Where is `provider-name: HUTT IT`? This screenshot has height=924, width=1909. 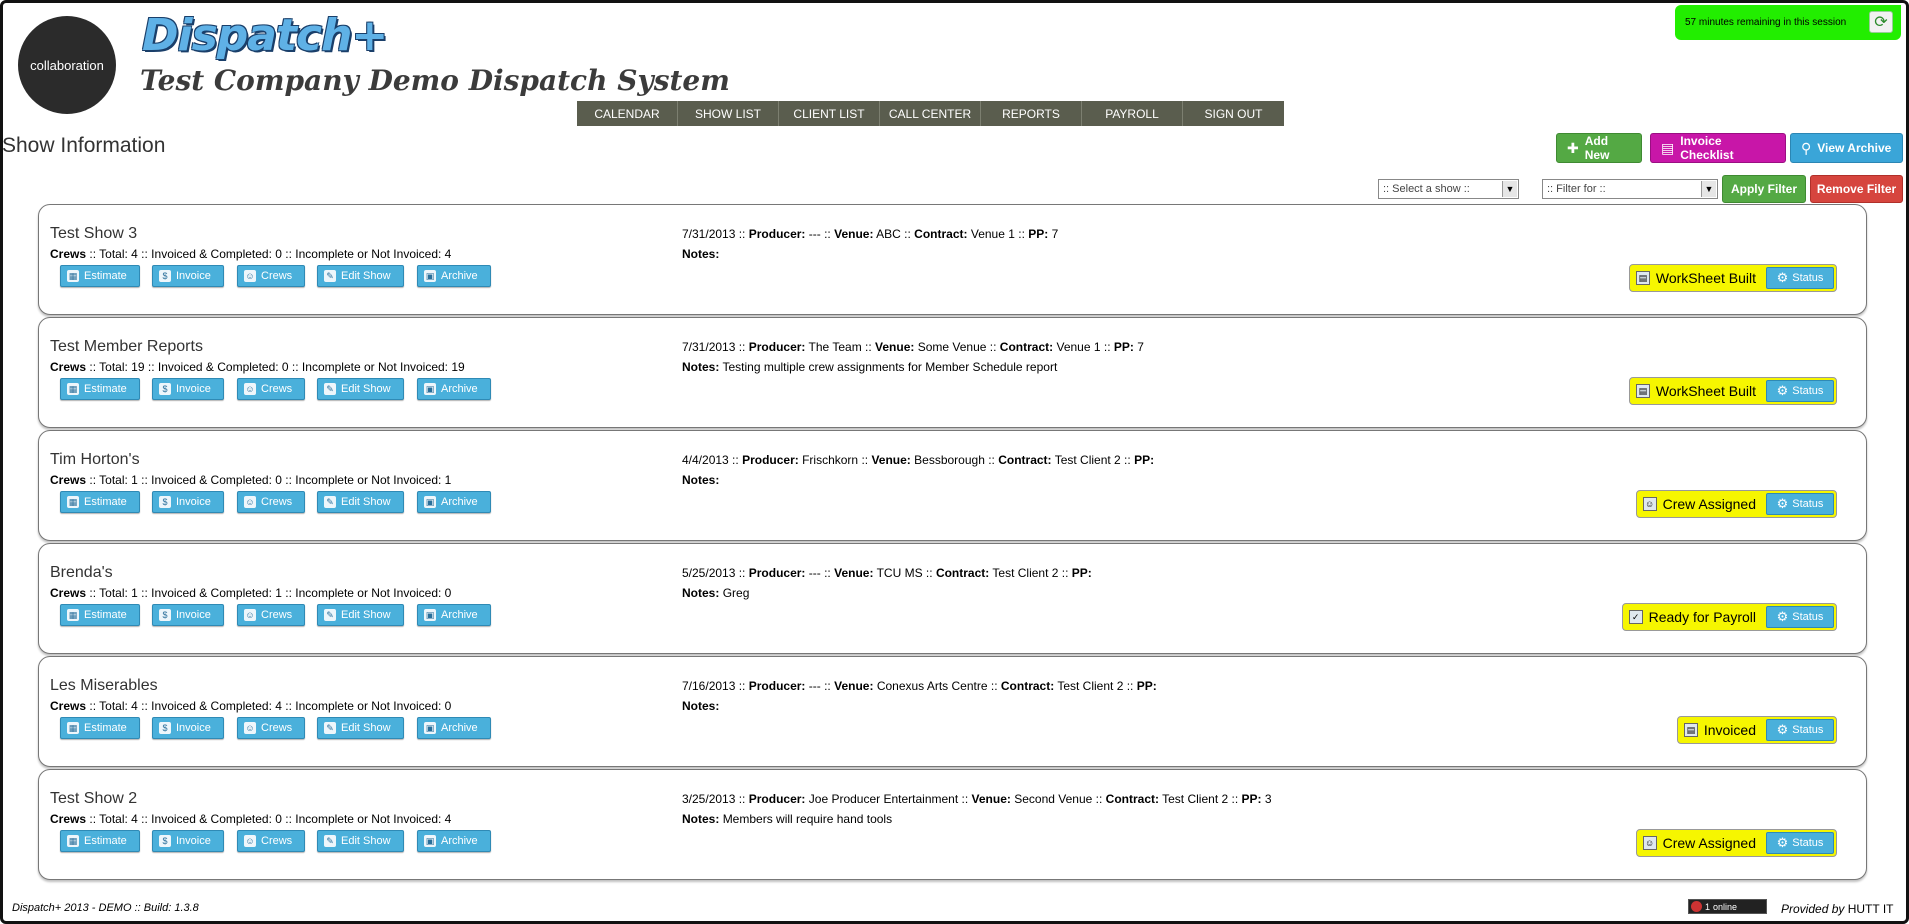
provider-name: HUTT IT is located at coordinates (1871, 909).